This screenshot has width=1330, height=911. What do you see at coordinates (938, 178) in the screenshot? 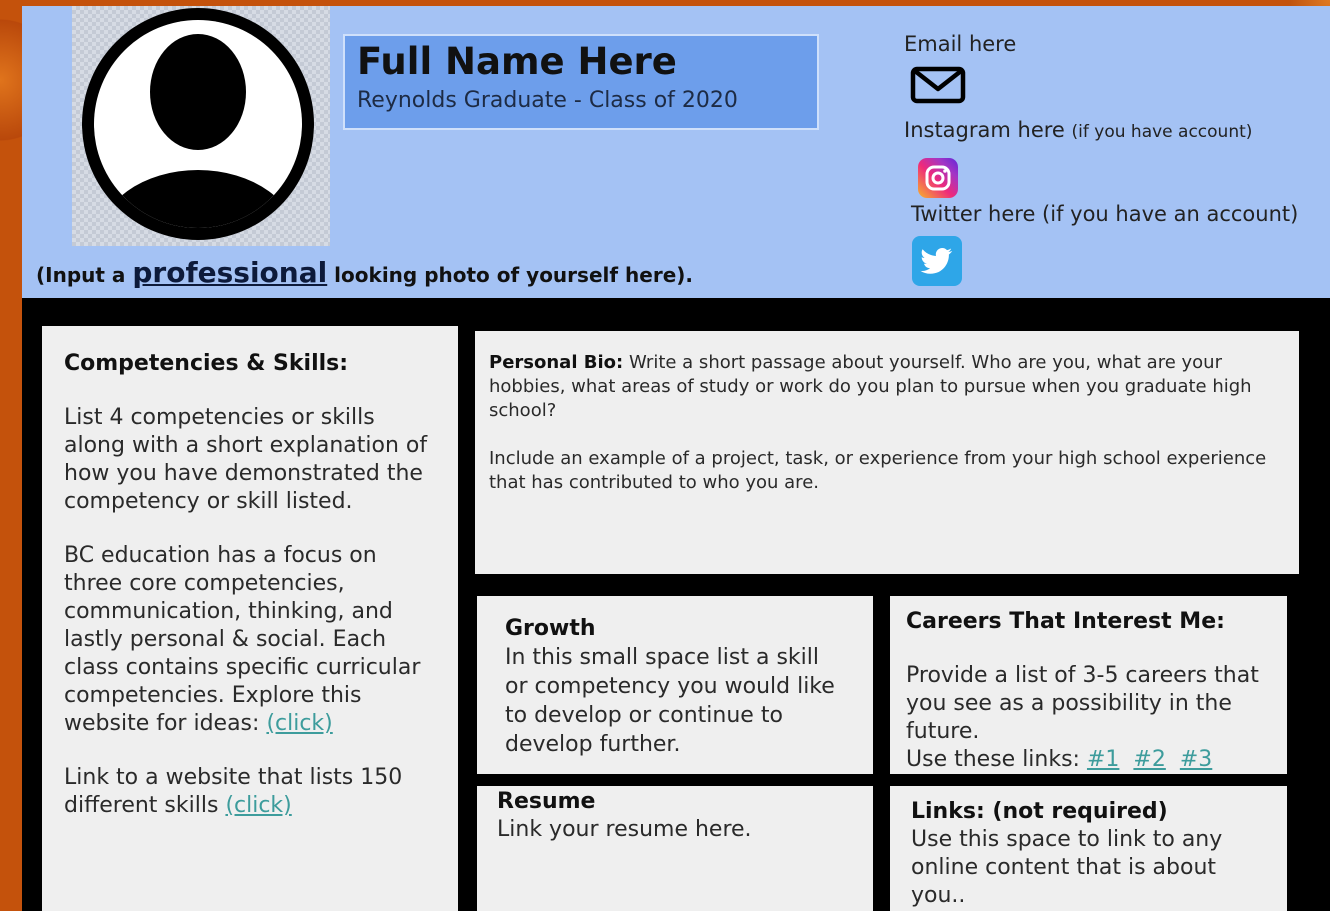
I see `instagram-icon` at bounding box center [938, 178].